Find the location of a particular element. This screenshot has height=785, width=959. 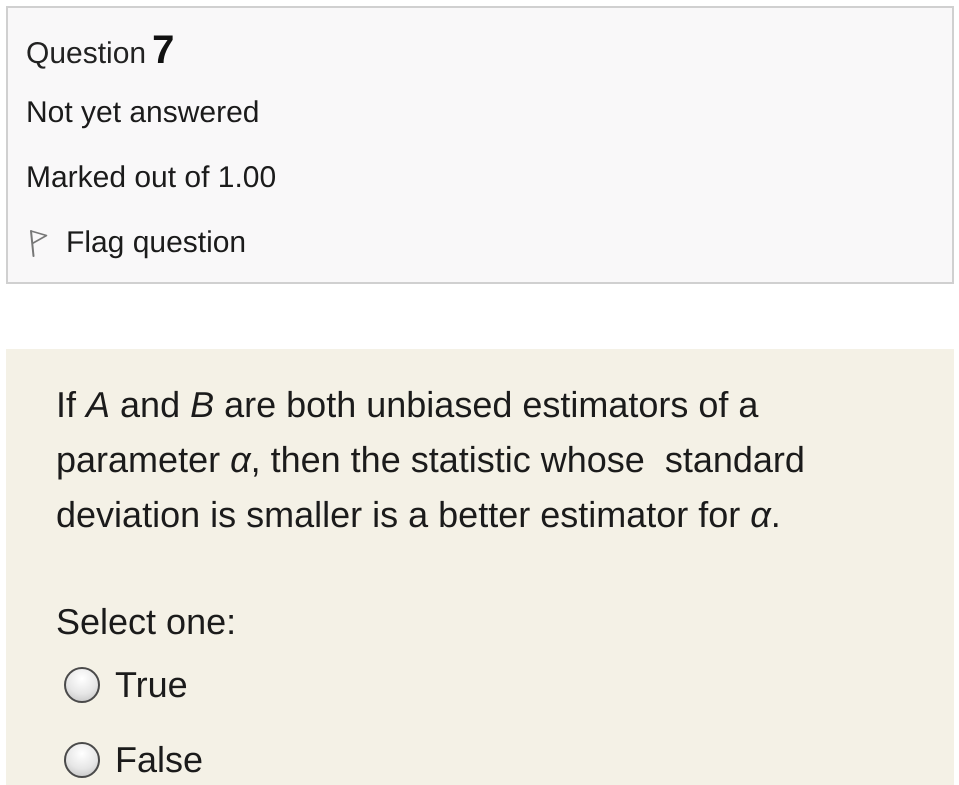

flag-question-link: Flag question is located at coordinates (136, 242).